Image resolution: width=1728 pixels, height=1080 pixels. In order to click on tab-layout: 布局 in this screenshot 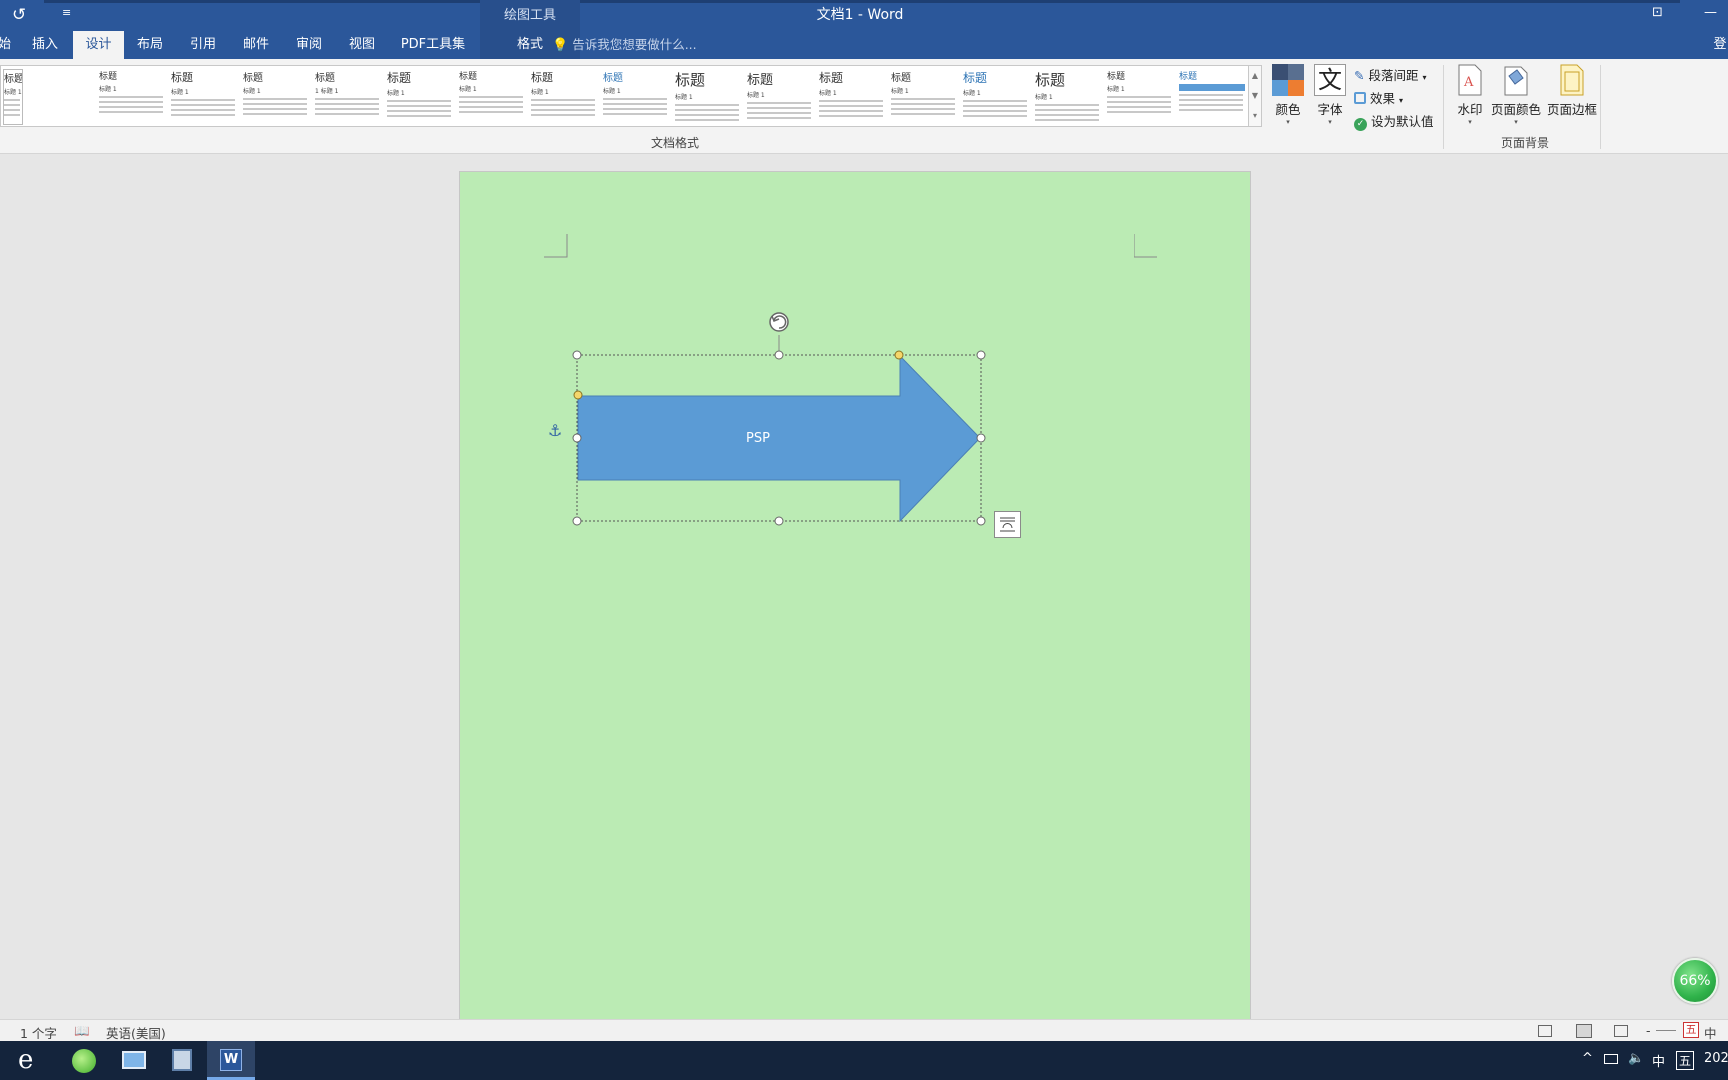, I will do `click(150, 45)`.